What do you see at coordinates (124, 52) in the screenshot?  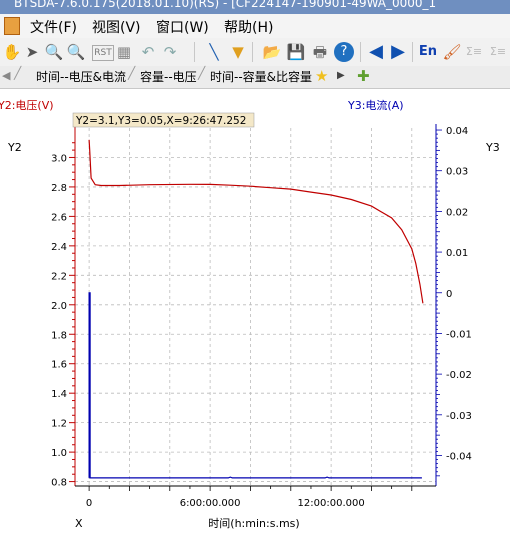 I see `grid-icon: ▦` at bounding box center [124, 52].